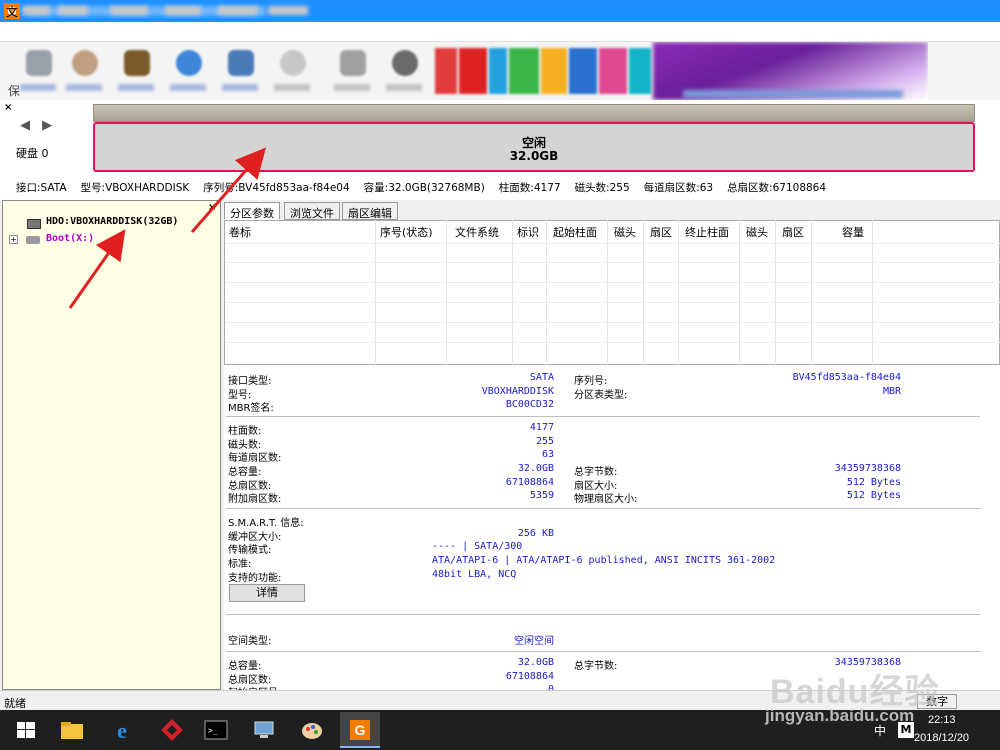  What do you see at coordinates (15, 703) in the screenshot?
I see `status-text: 就绪` at bounding box center [15, 703].